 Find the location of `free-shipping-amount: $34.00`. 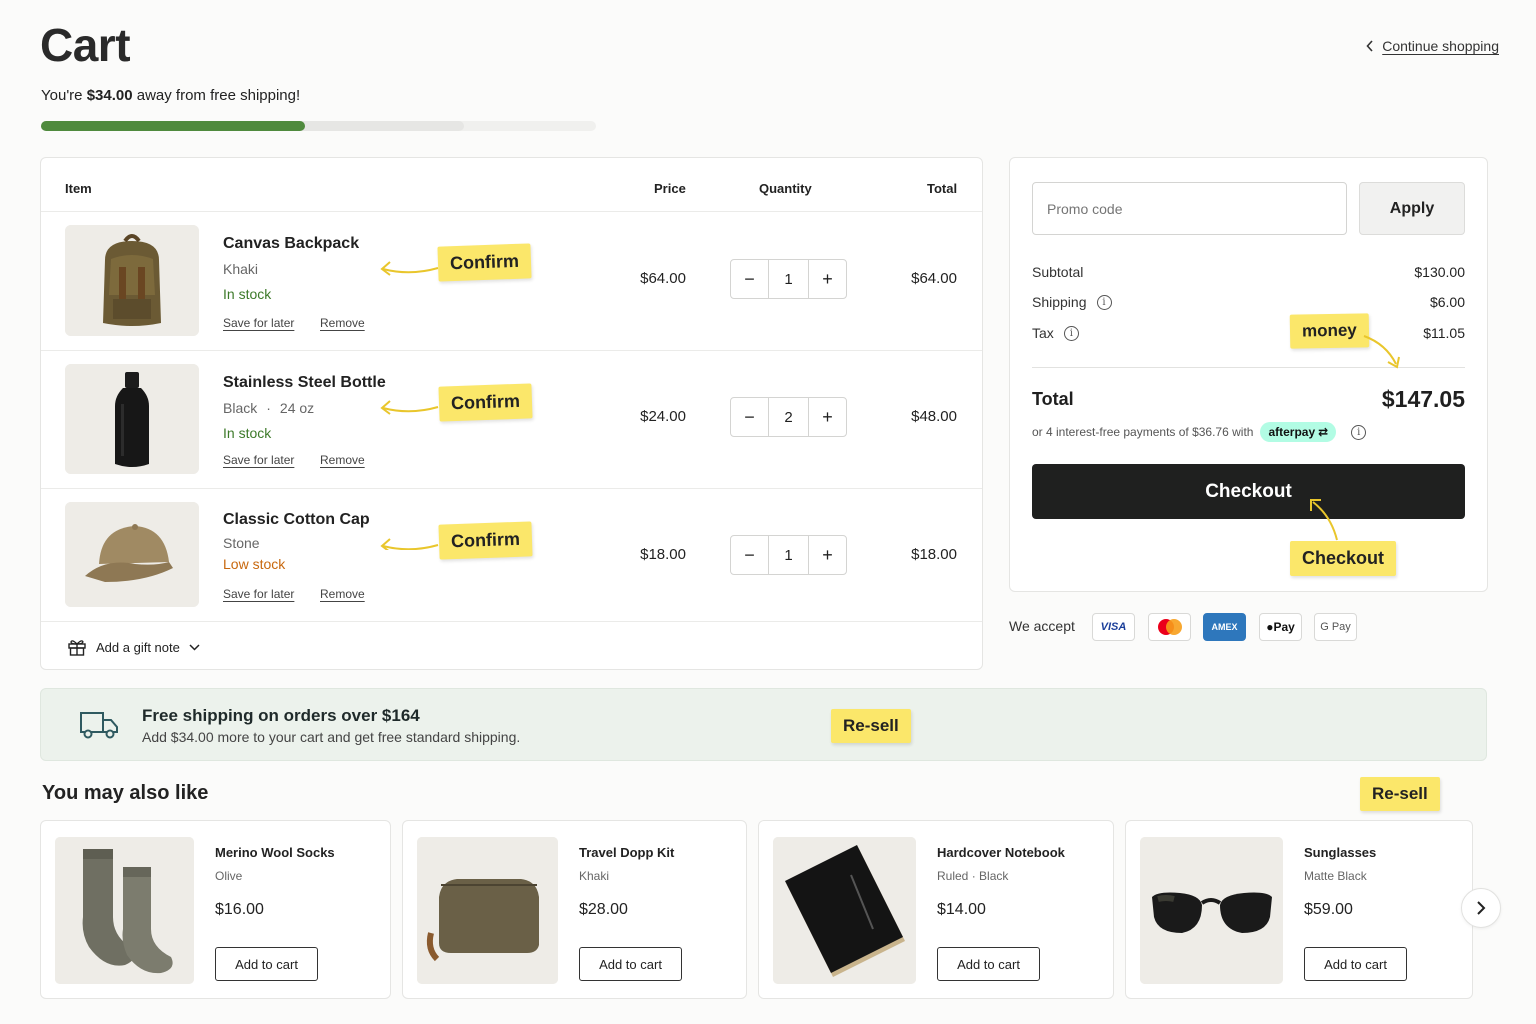

free-shipping-amount: $34.00 is located at coordinates (109, 95).